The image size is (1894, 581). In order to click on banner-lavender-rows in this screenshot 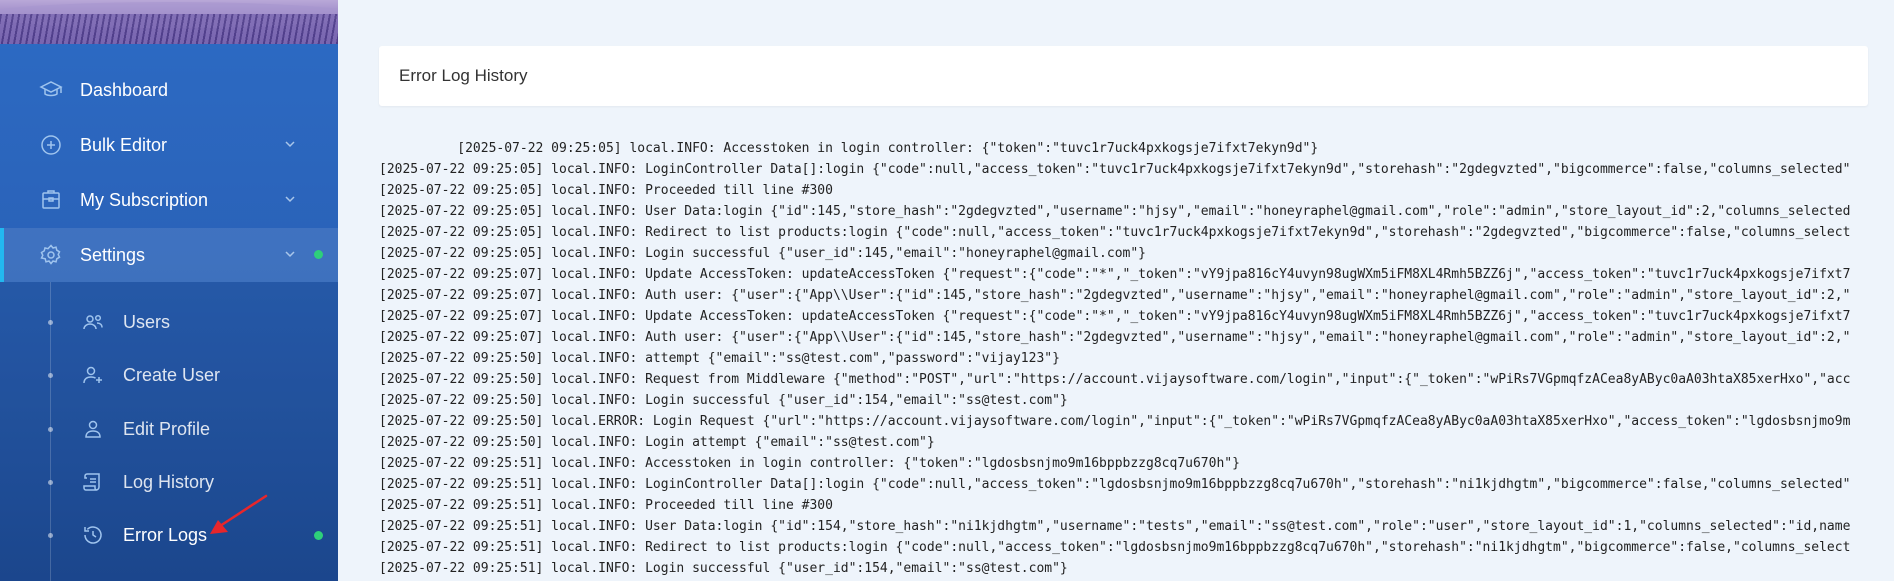, I will do `click(169, 29)`.